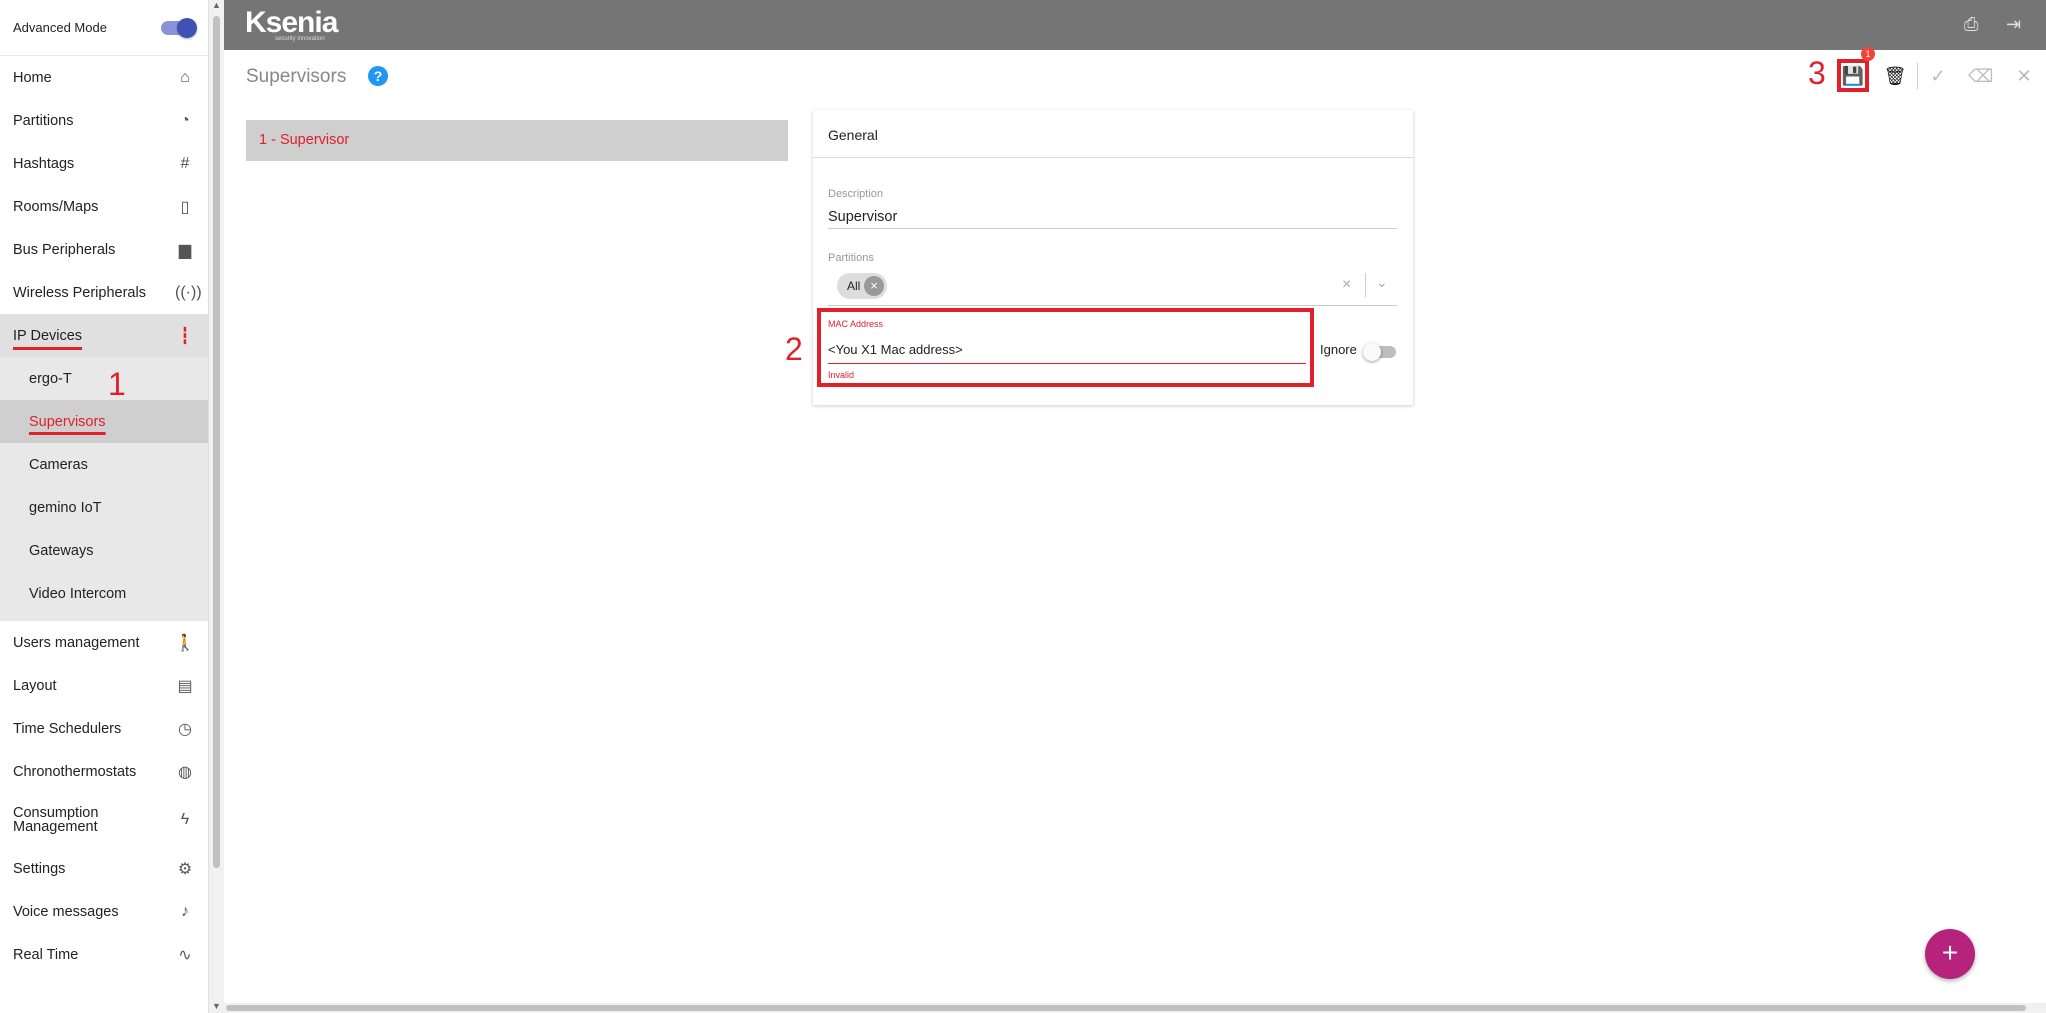 The image size is (2046, 1013). Describe the element at coordinates (185, 819) in the screenshot. I see `lightning-icon: ϟ` at that location.